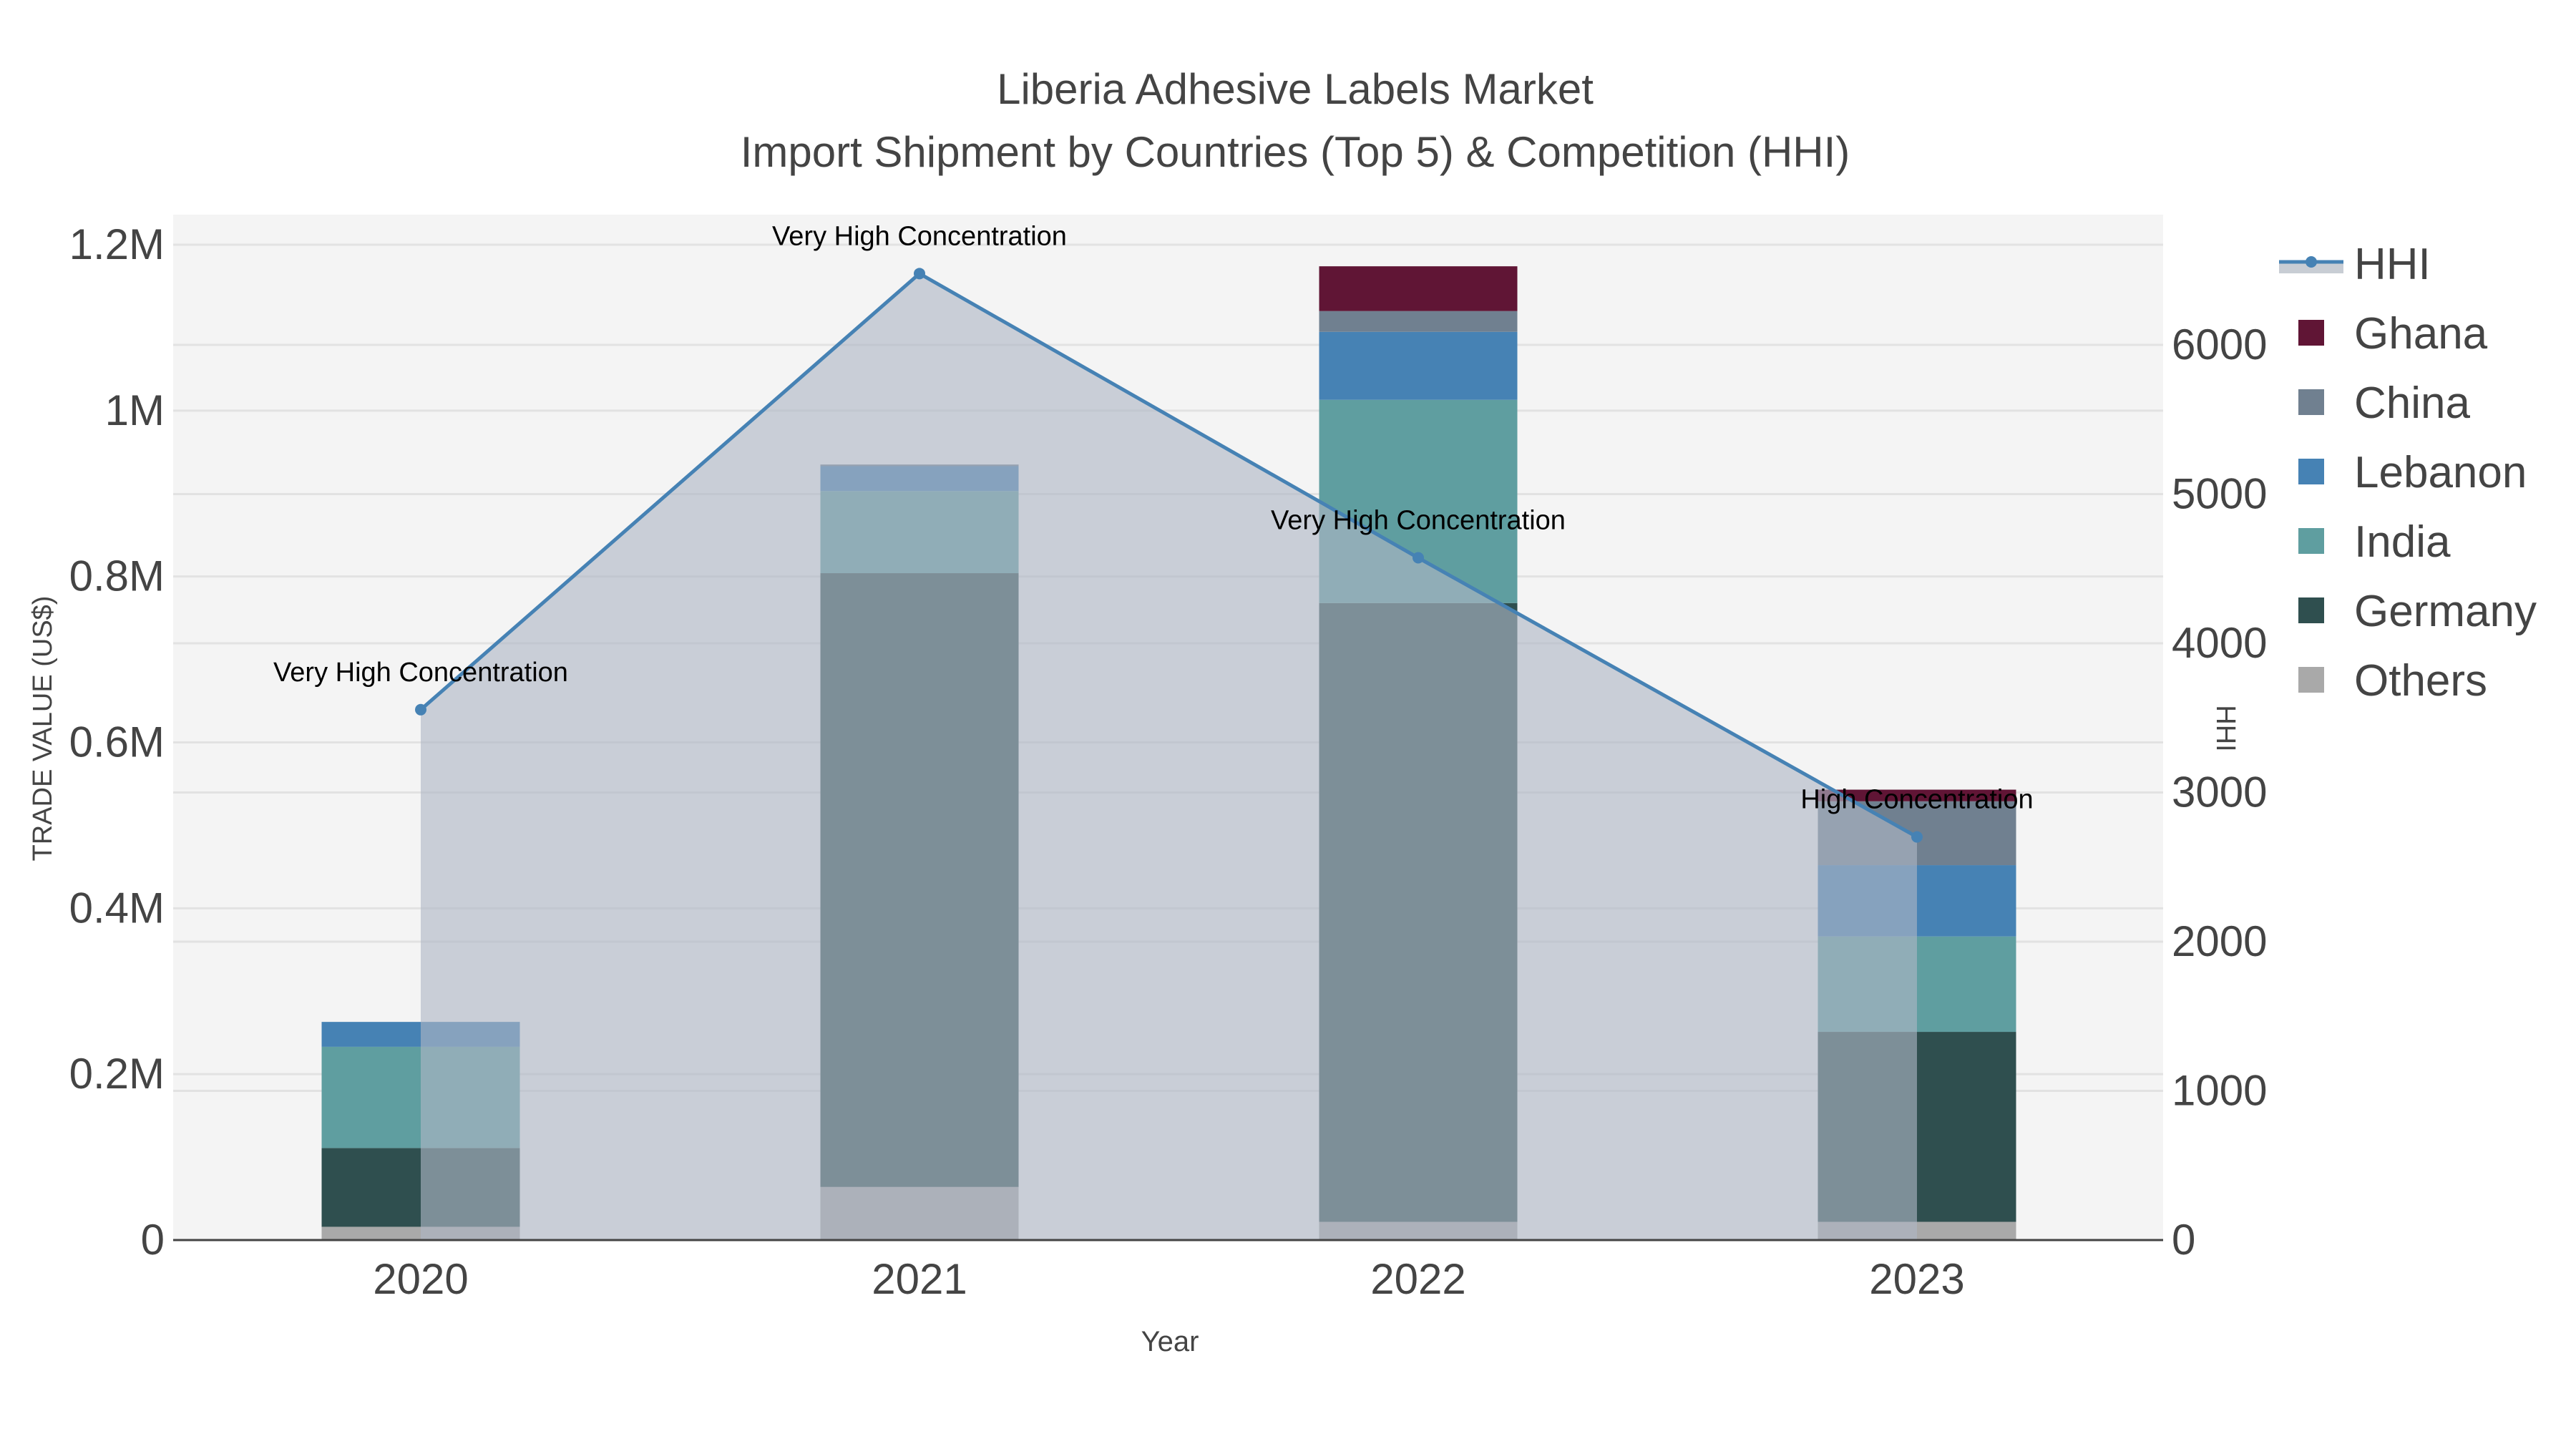 Image resolution: width=2576 pixels, height=1449 pixels. What do you see at coordinates (117, 742) in the screenshot?
I see `y-tick-label: 0.6M` at bounding box center [117, 742].